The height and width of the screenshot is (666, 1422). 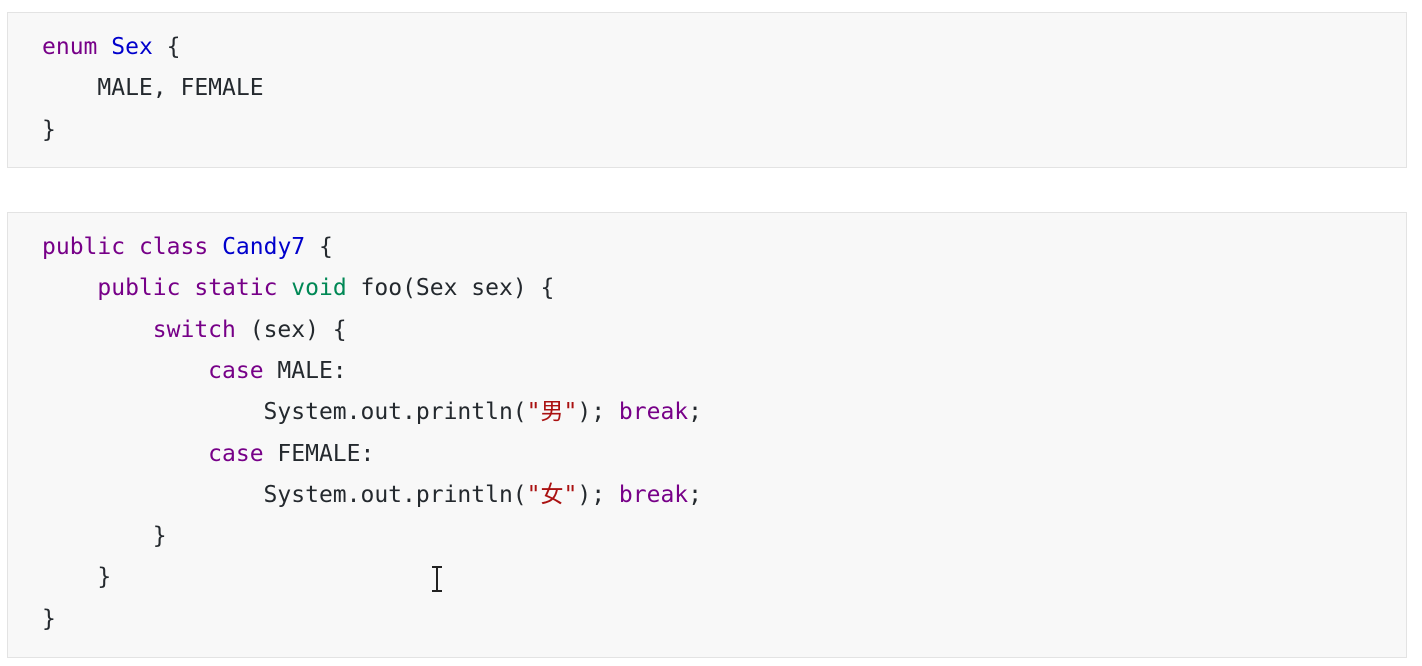 What do you see at coordinates (194, 371) in the screenshot?
I see `code-line: case MALE:` at bounding box center [194, 371].